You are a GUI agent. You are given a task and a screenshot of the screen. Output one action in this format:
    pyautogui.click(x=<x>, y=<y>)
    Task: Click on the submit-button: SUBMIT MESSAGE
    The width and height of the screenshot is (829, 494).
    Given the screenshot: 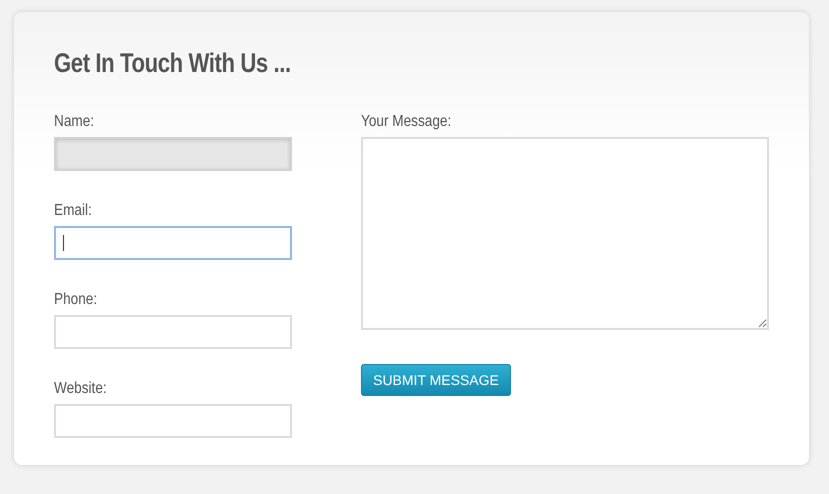 What is the action you would take?
    pyautogui.click(x=436, y=380)
    